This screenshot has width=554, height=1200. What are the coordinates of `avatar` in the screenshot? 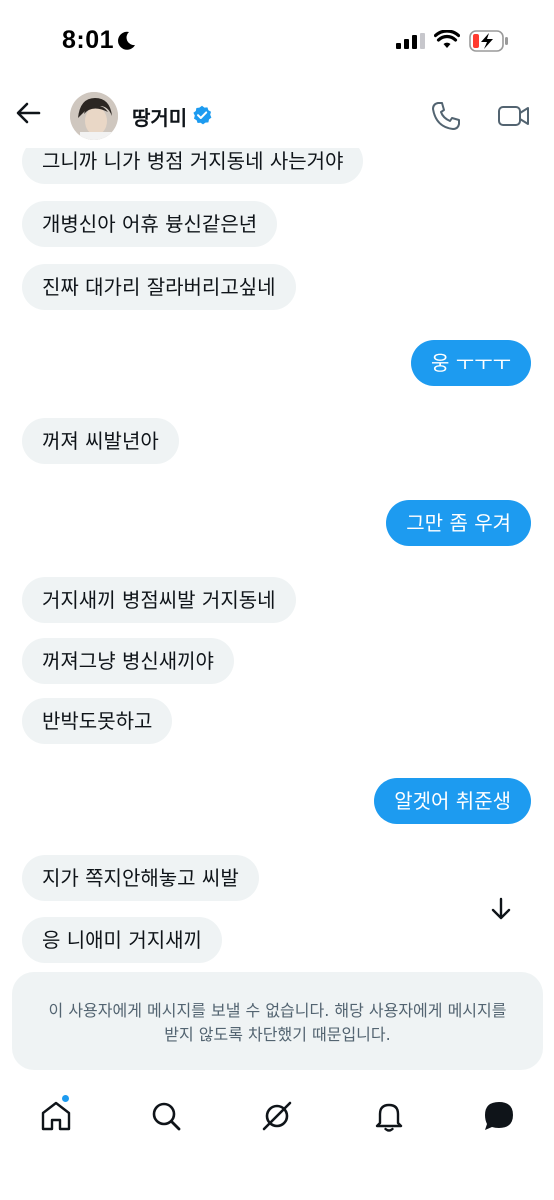 It's located at (94, 116).